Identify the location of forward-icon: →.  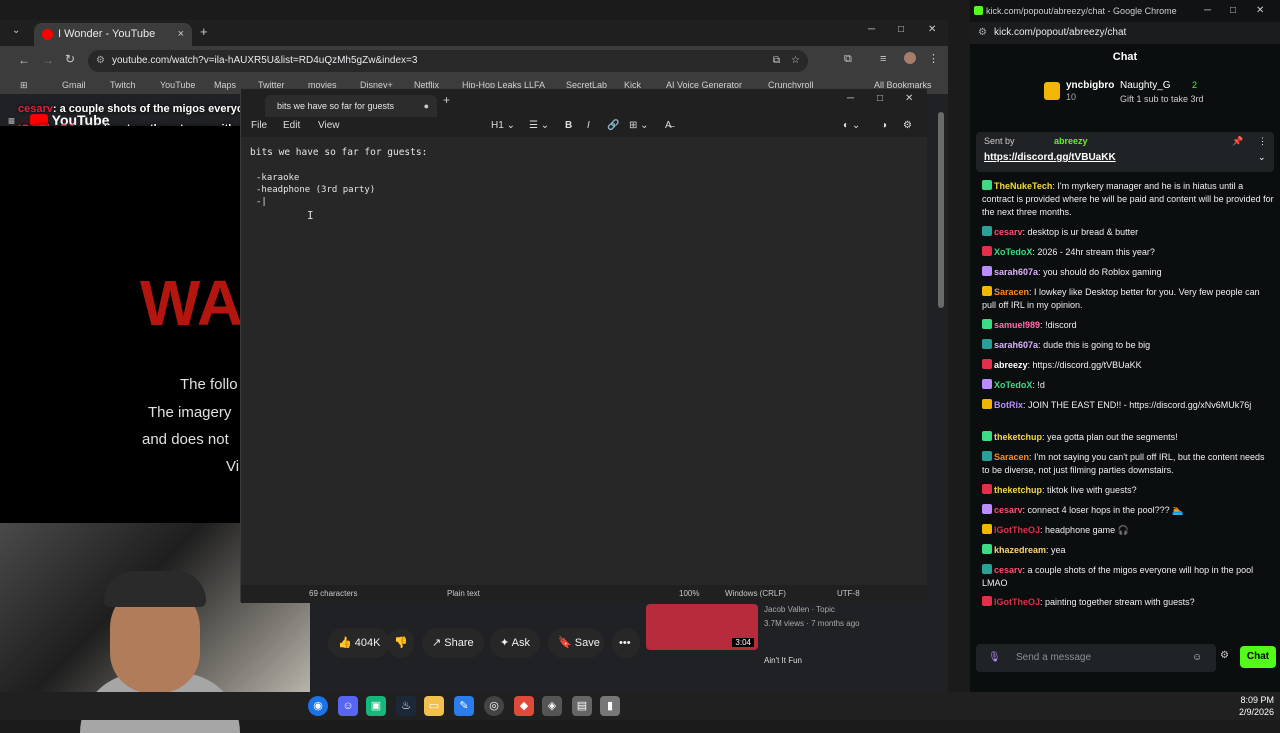
(48, 60).